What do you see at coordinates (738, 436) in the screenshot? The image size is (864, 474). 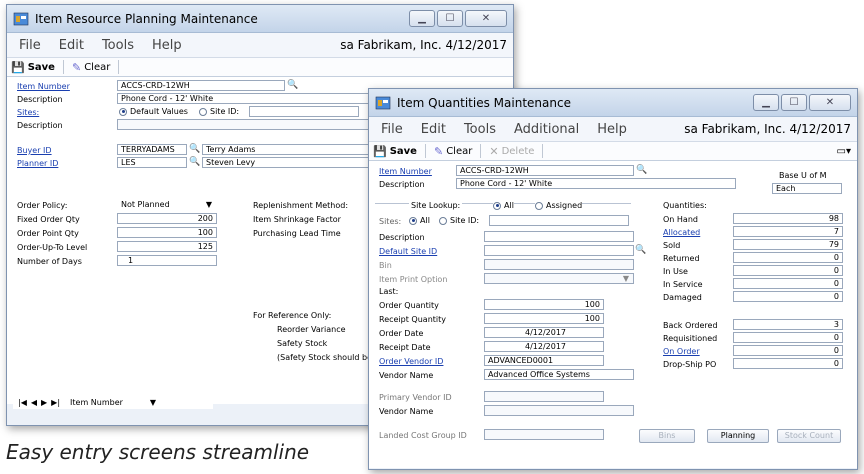 I see `planning-button: Planning` at bounding box center [738, 436].